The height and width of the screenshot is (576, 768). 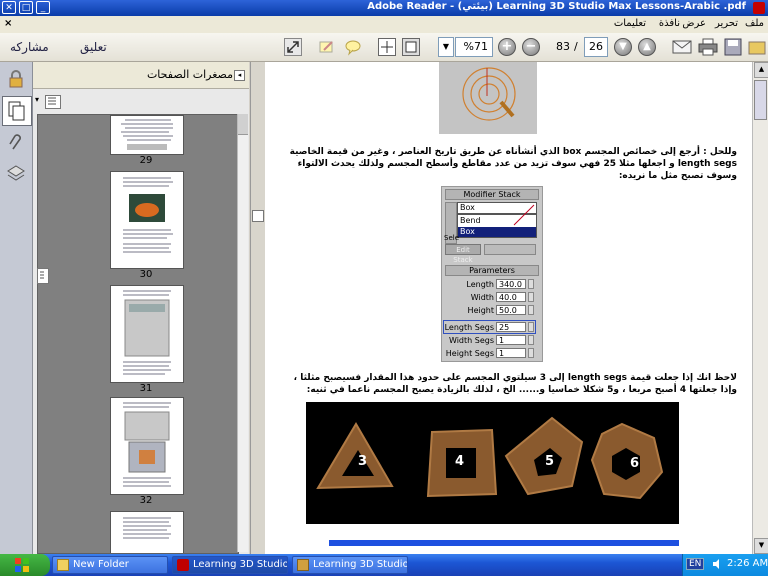 What do you see at coordinates (474, 47) in the screenshot?
I see `zoom-field: %71` at bounding box center [474, 47].